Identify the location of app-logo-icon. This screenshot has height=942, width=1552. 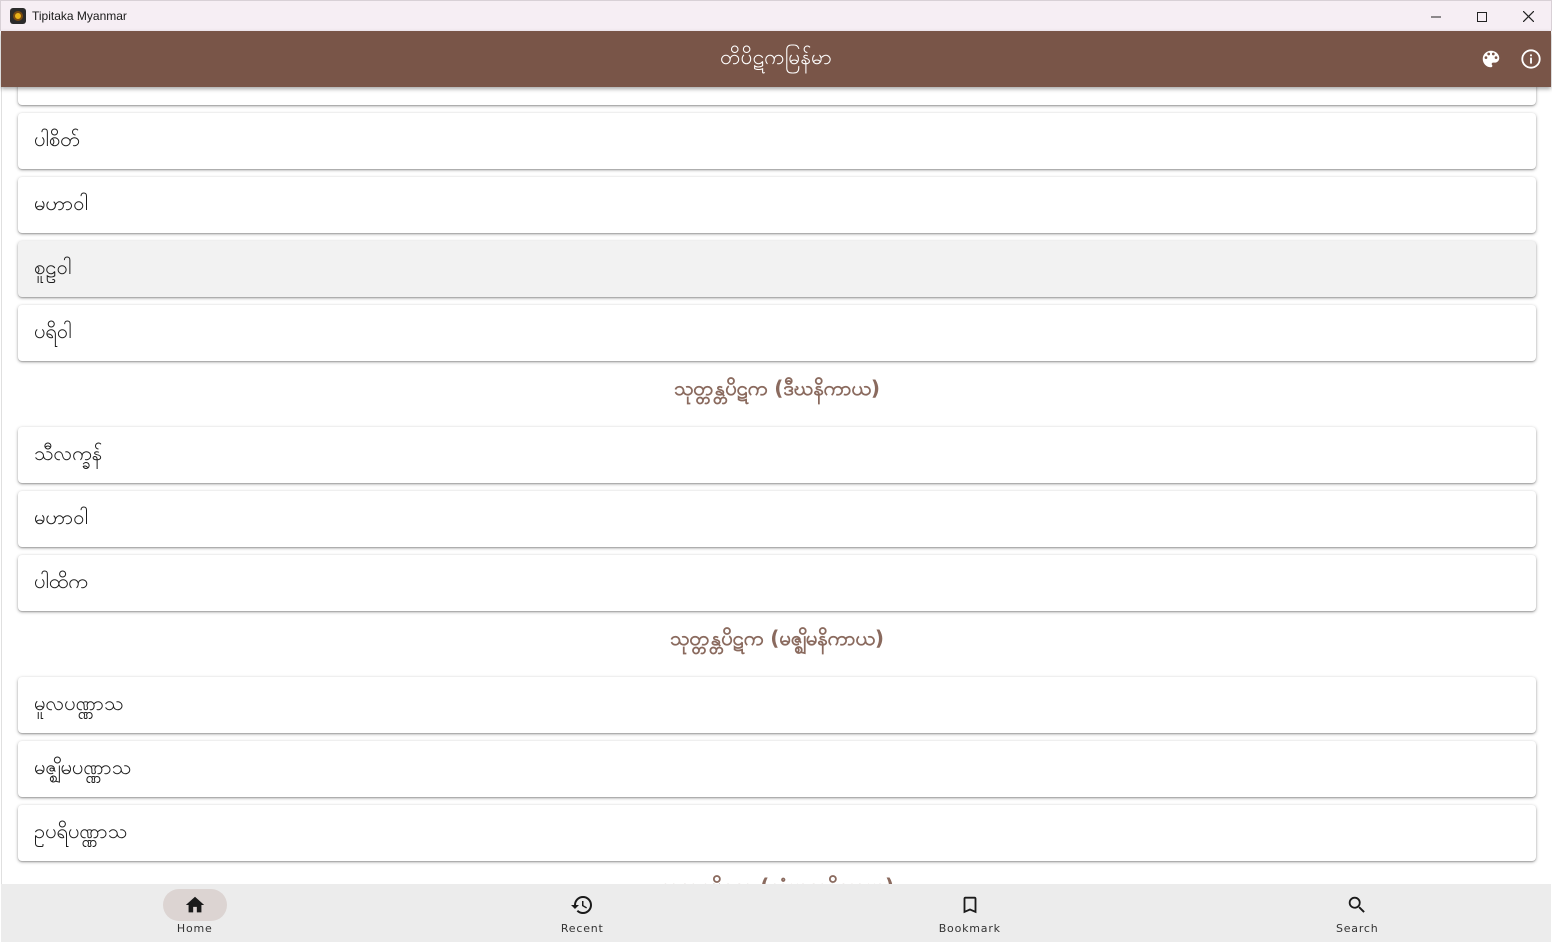
(18, 16).